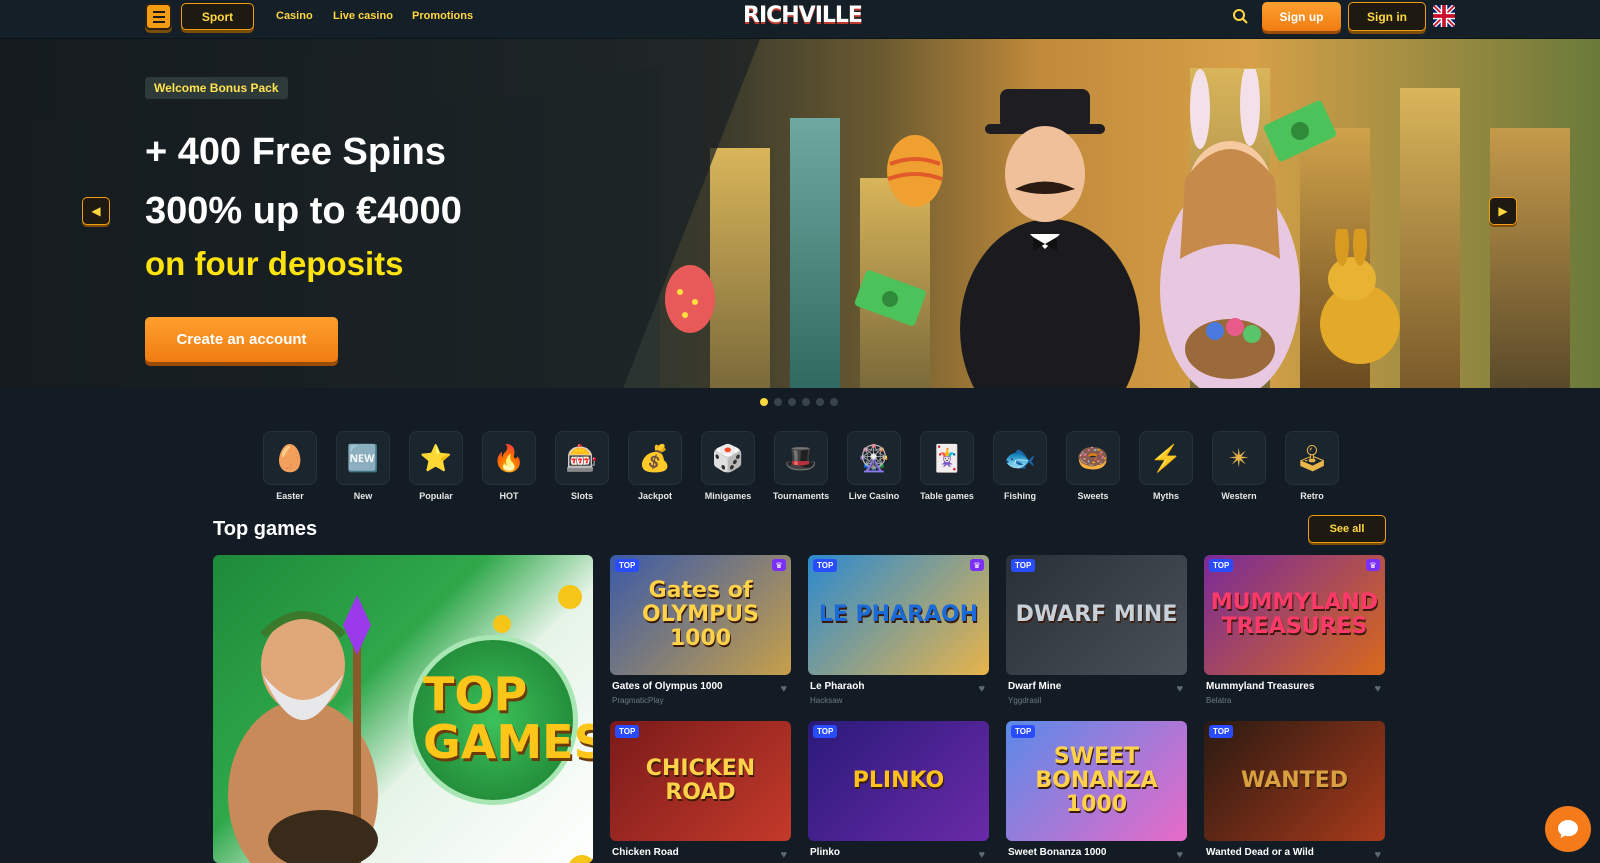 The image size is (1600, 863). Describe the element at coordinates (1166, 458) in the screenshot. I see `category-icon: ⚡` at that location.